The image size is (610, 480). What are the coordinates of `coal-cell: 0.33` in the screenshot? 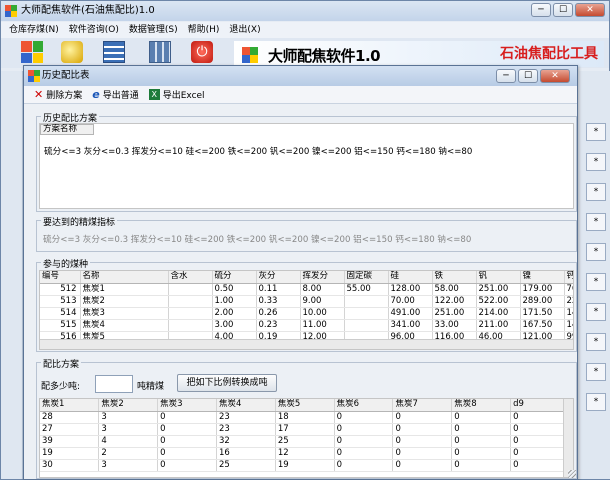 It's located at (278, 301).